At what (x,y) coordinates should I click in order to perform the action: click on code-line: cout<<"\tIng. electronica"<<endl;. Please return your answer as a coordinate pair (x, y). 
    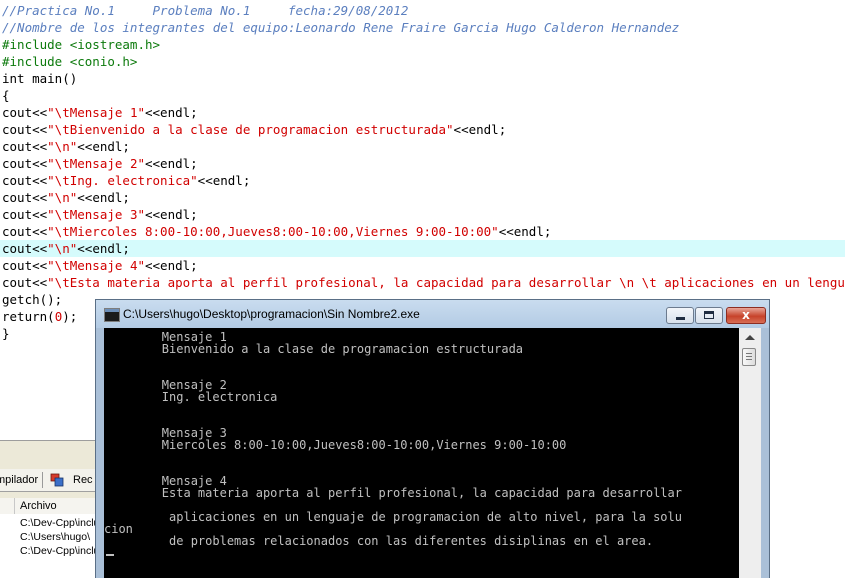
    Looking at the image, I should click on (126, 180).